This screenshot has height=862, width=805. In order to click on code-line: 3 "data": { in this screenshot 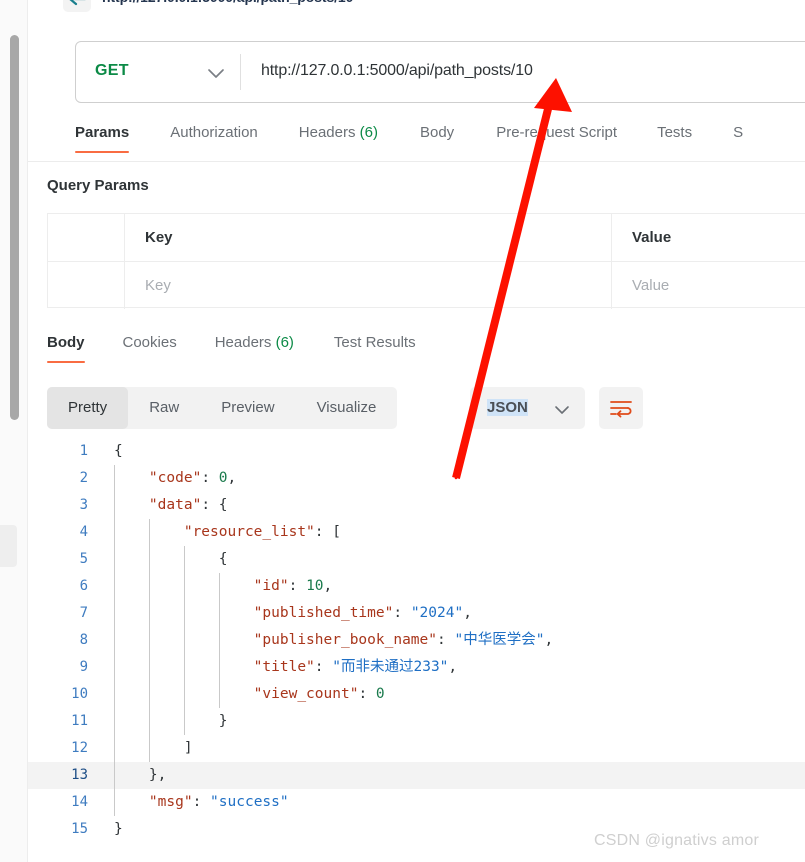, I will do `click(416, 505)`.